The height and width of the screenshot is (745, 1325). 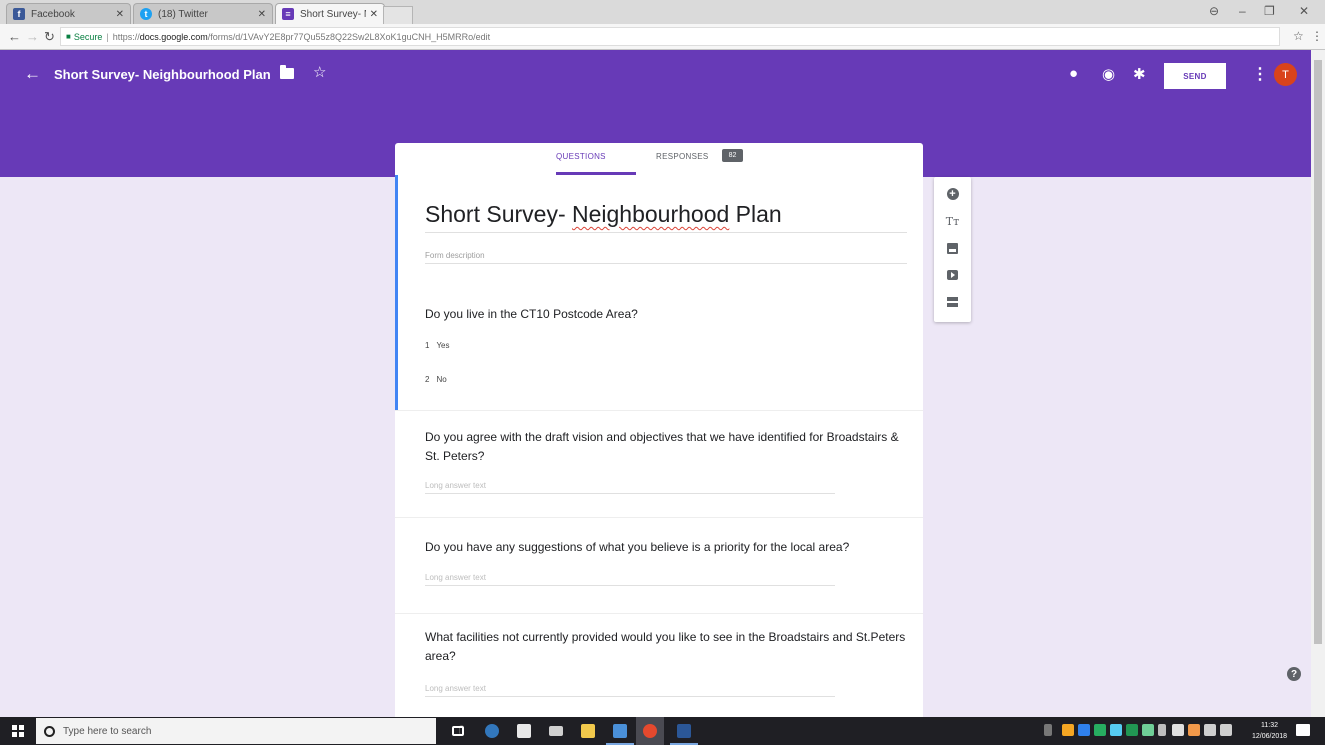 What do you see at coordinates (682, 156) in the screenshot?
I see `tab-responses: RESPONSES` at bounding box center [682, 156].